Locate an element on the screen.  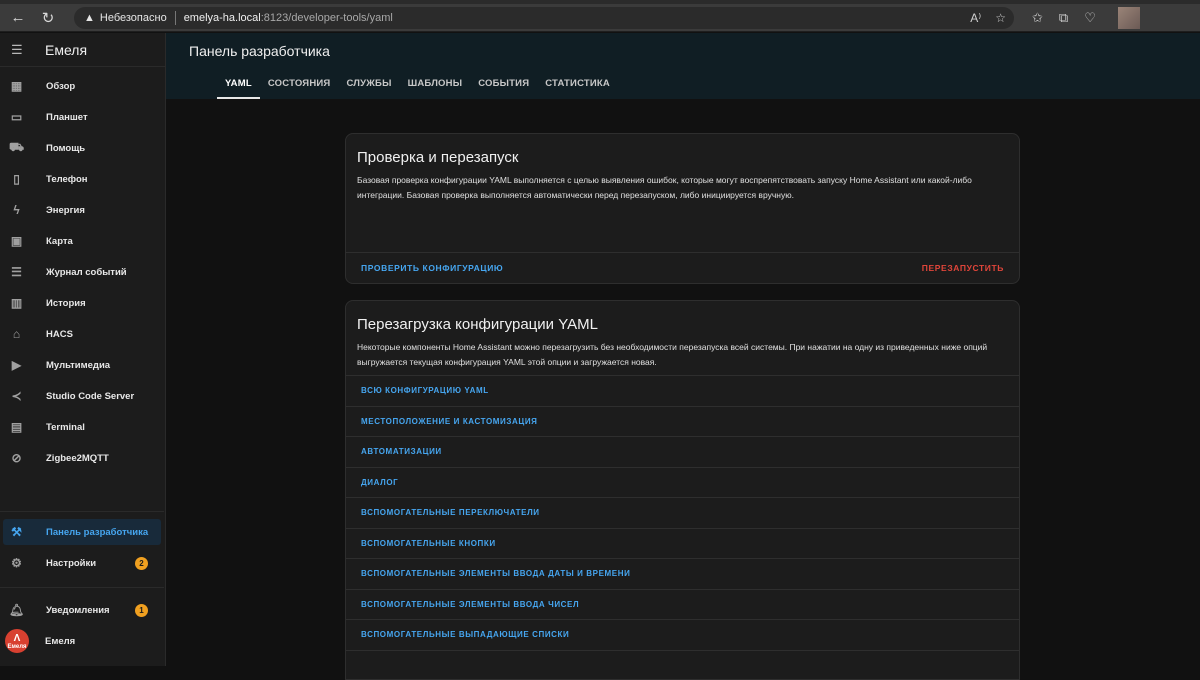
back-icon: ← is located at coordinates (18, 18).